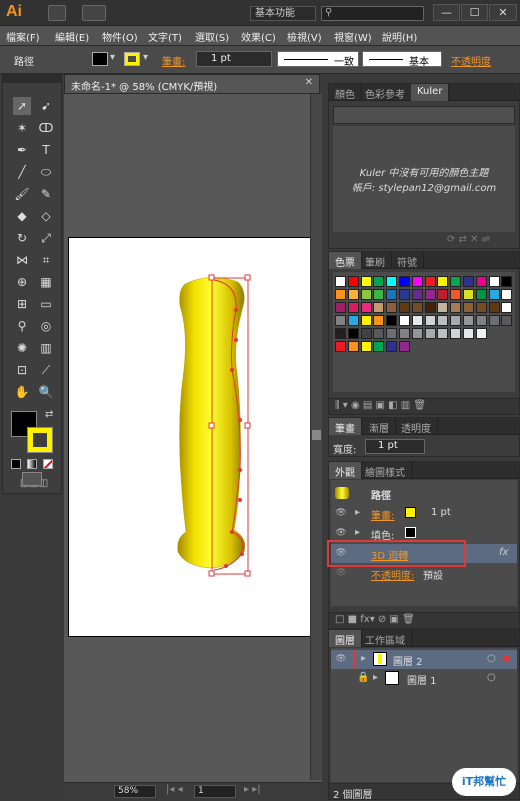  What do you see at coordinates (215, 425) in the screenshot?
I see `3d-revolved-handle` at bounding box center [215, 425].